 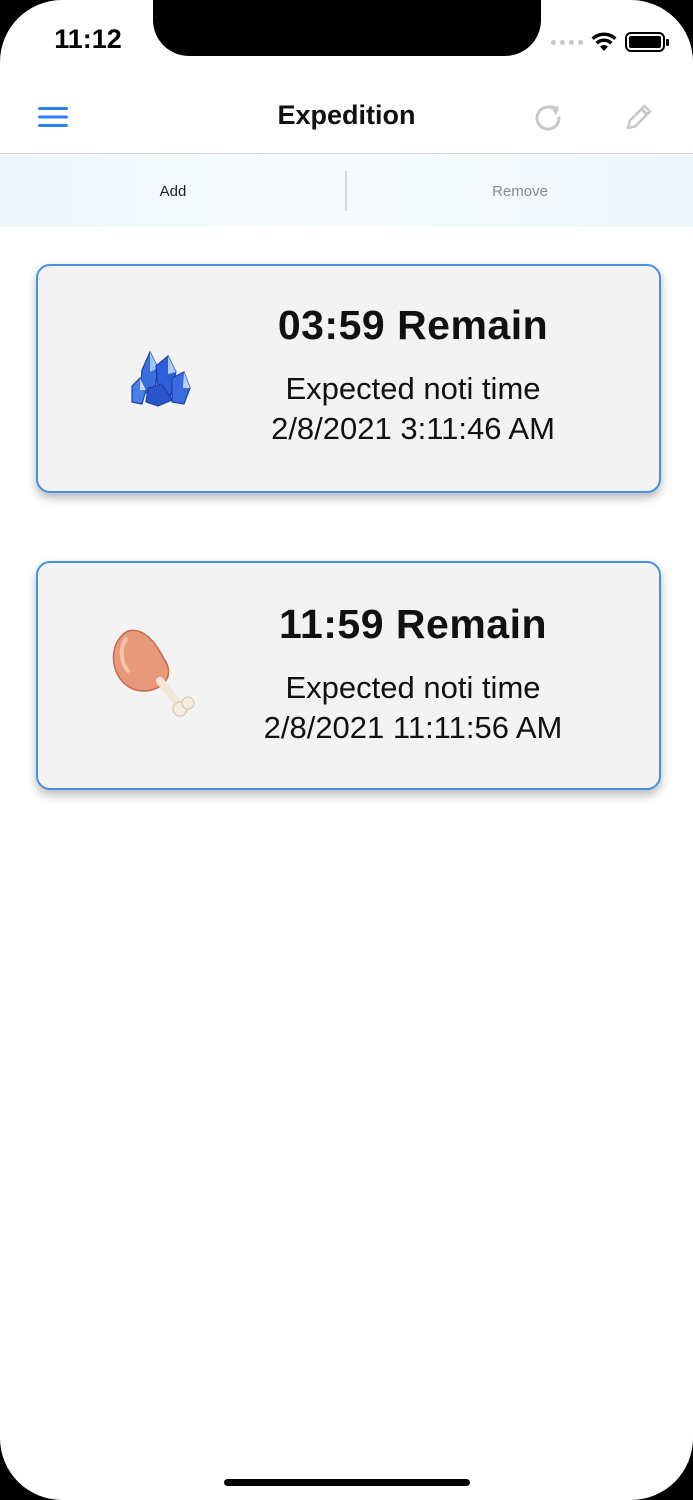 I want to click on page-title: Expedition, so click(x=346, y=115).